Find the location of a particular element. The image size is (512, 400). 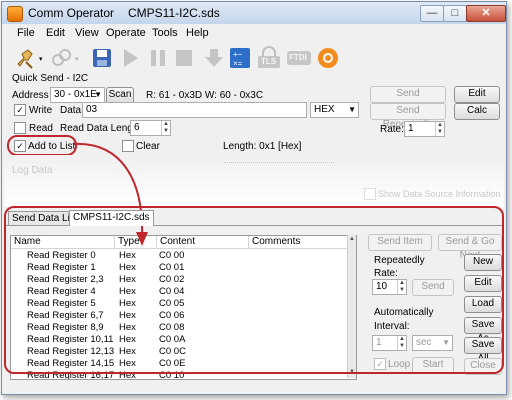

callout-arrow-icon is located at coordinates (110, 194).